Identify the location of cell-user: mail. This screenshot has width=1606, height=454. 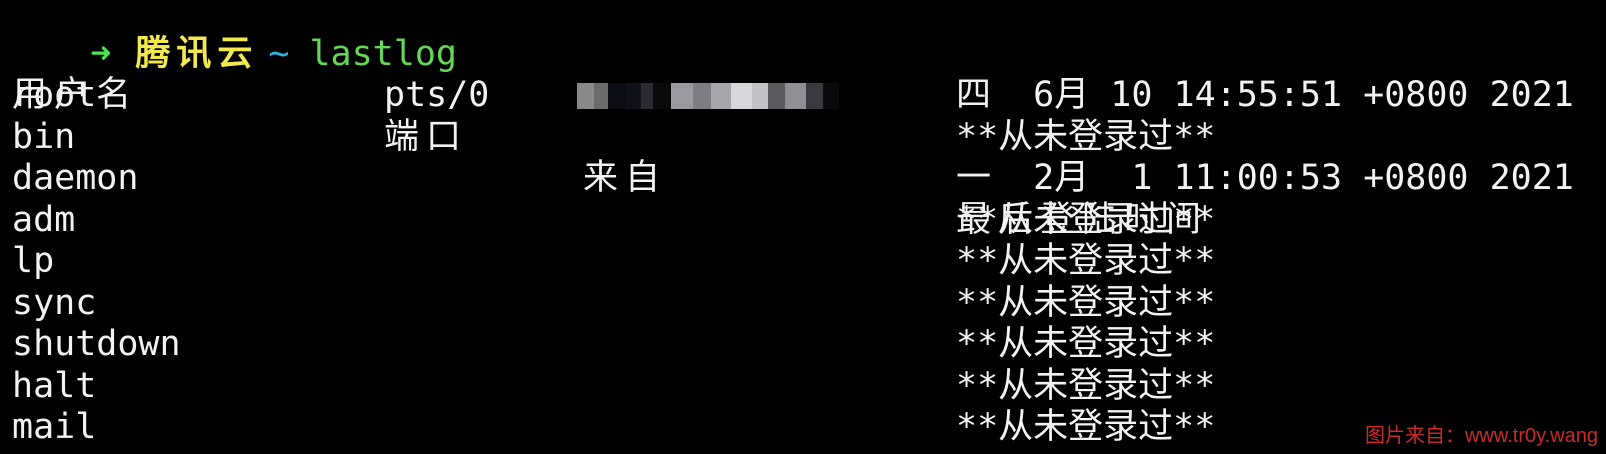
(54, 427).